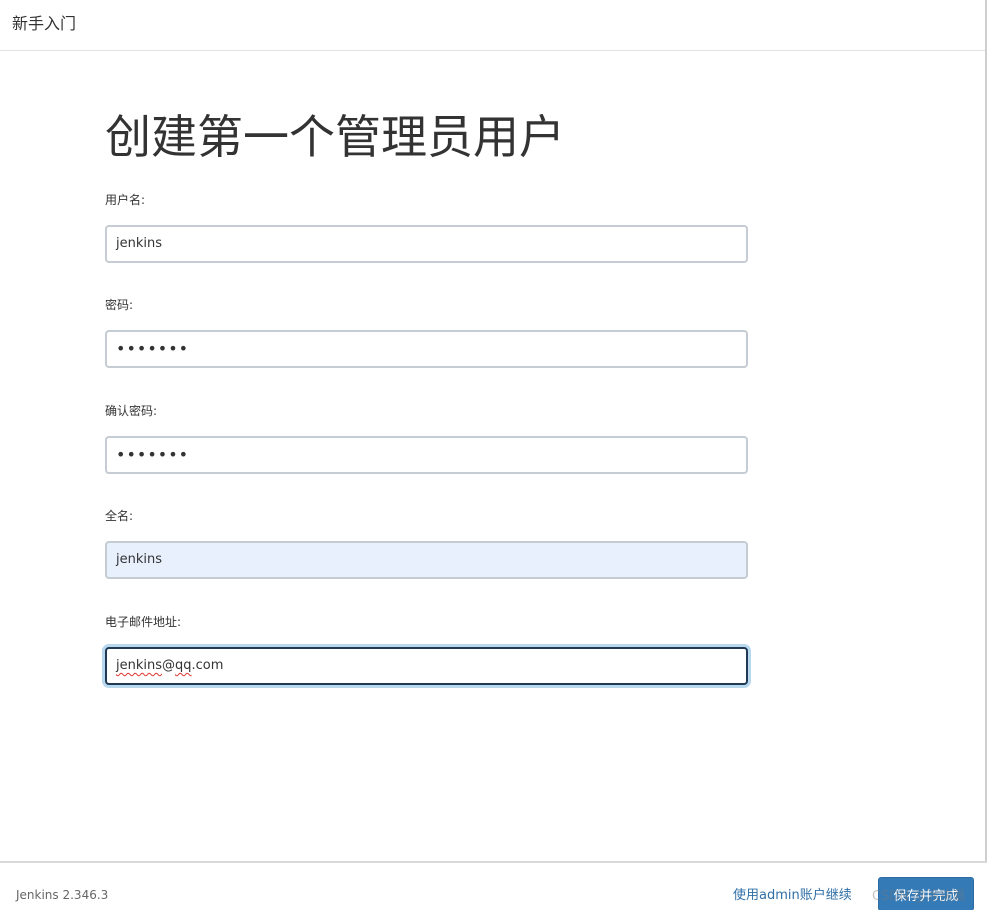 The height and width of the screenshot is (910, 989). Describe the element at coordinates (207, 665) in the screenshot. I see `email-value-tld: .com` at that location.